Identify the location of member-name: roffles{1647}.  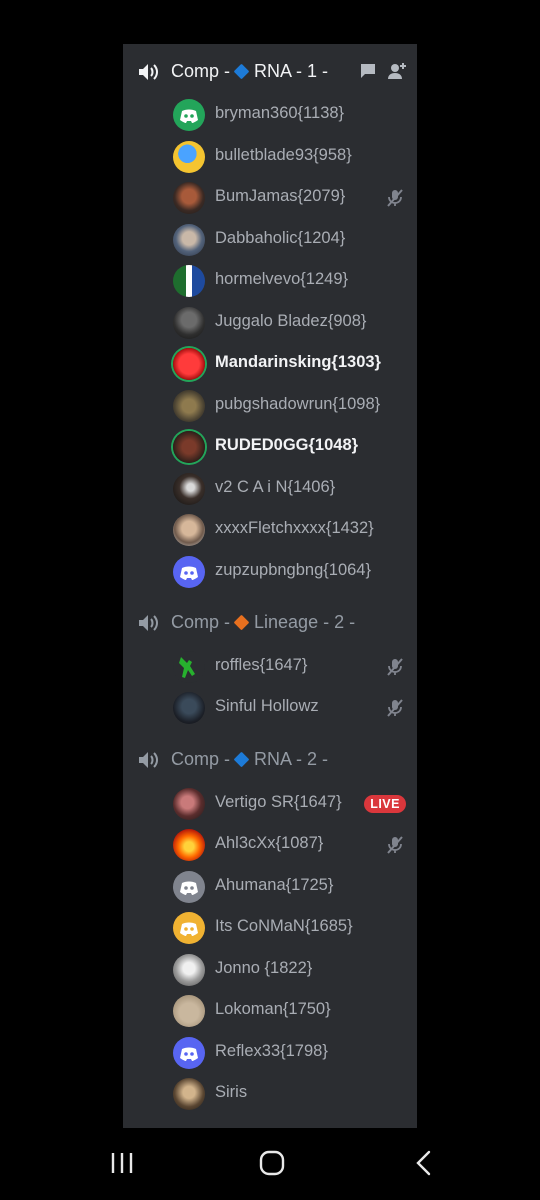
(261, 665).